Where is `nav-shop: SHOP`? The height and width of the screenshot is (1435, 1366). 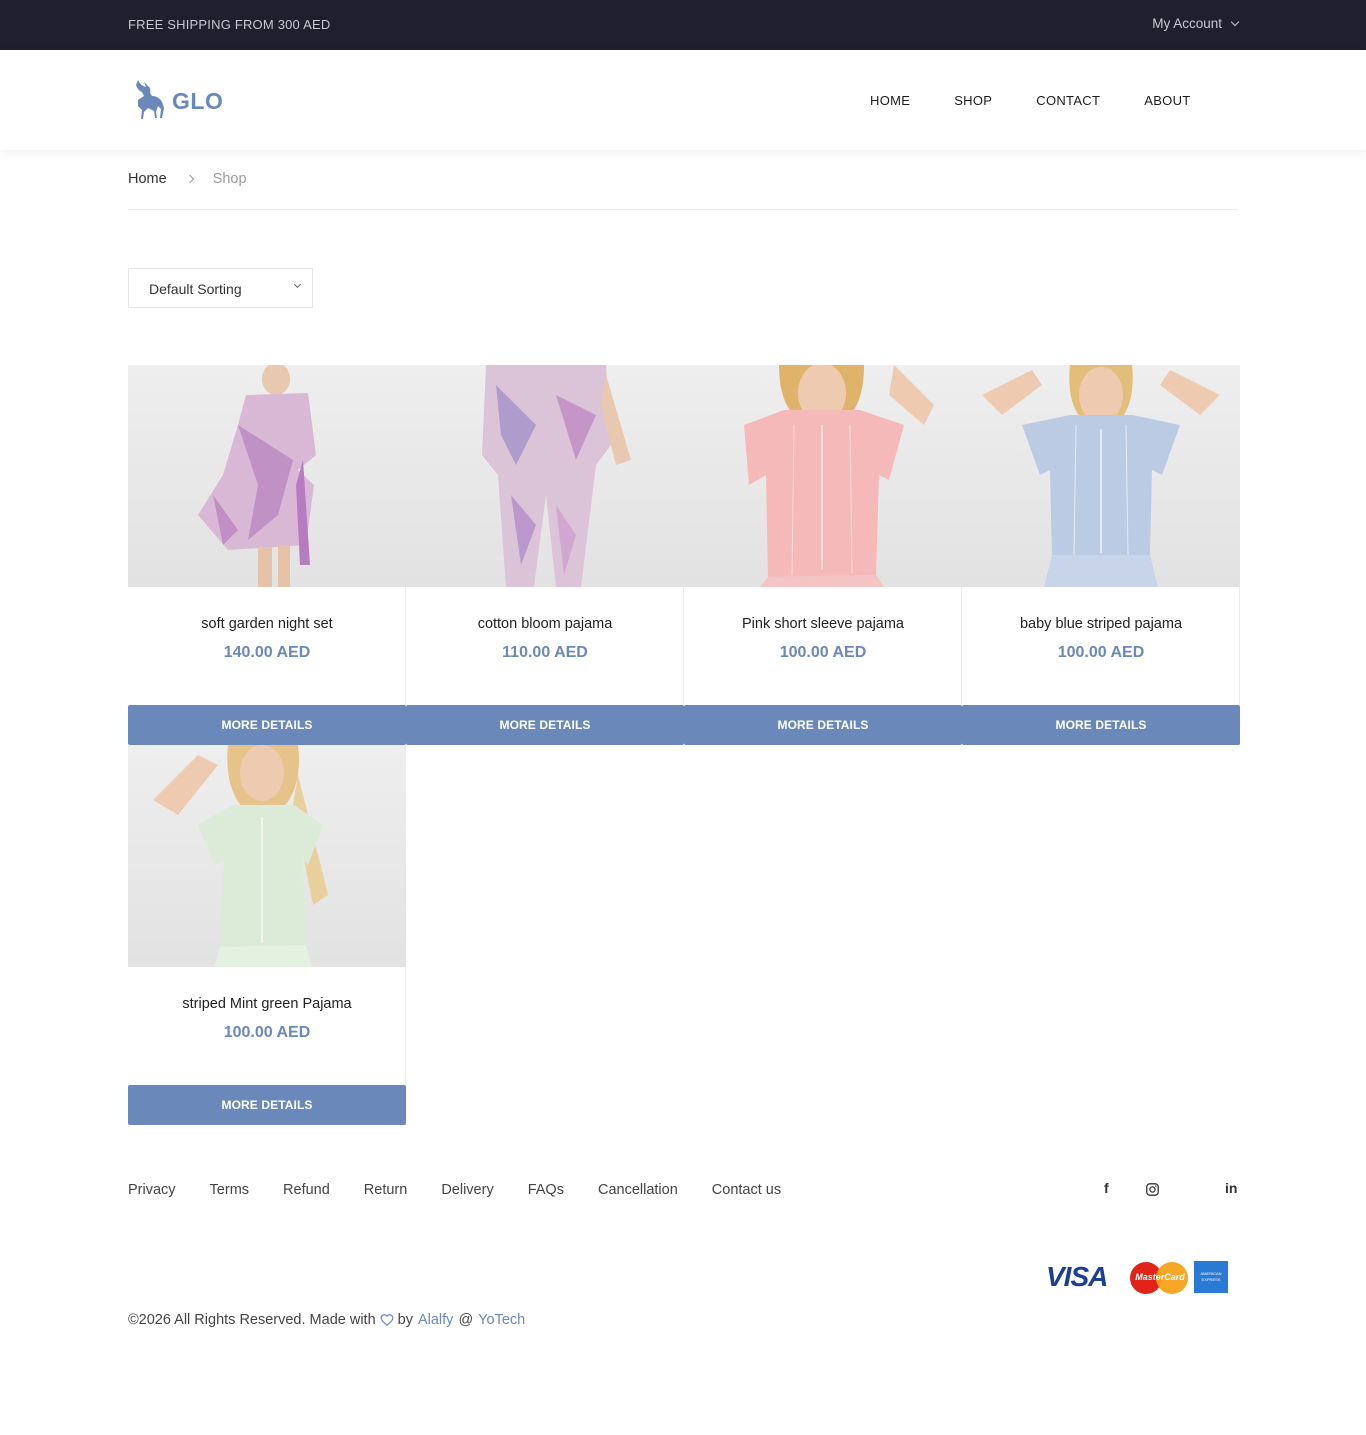 nav-shop: SHOP is located at coordinates (973, 100).